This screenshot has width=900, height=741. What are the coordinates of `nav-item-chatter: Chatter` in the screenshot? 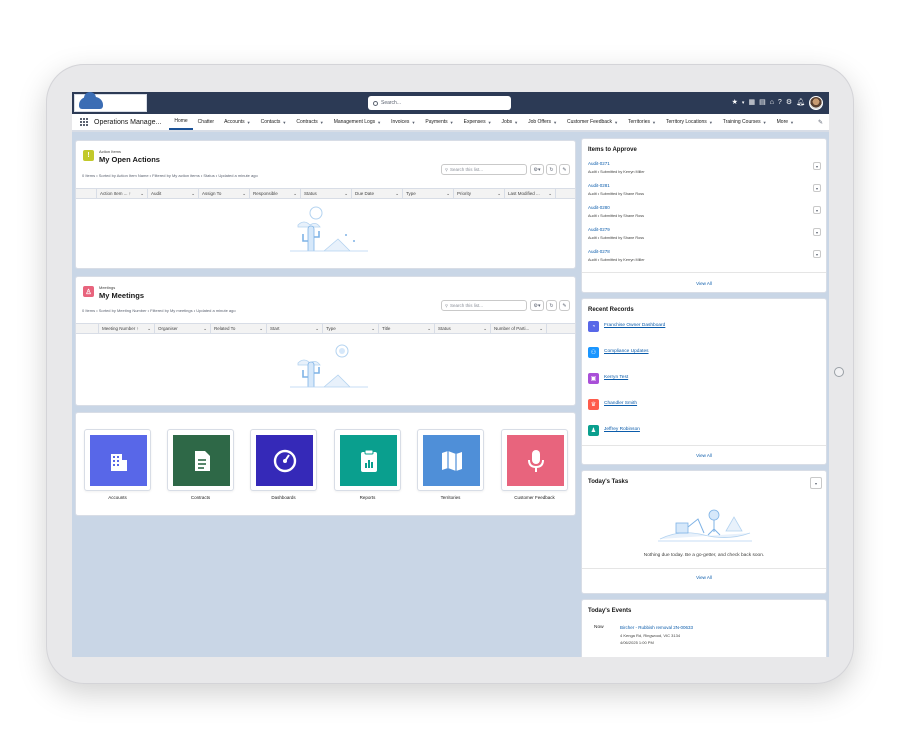 It's located at (206, 122).